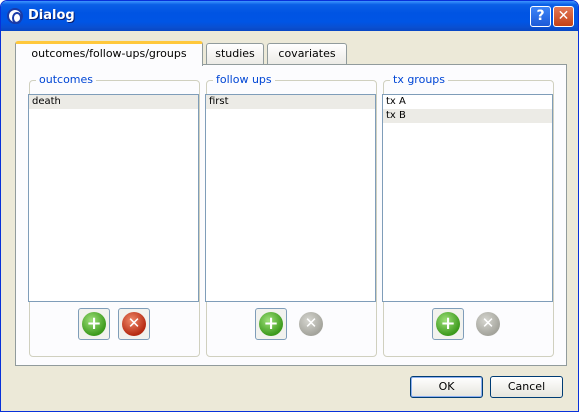  I want to click on outcomes-list: death, so click(113, 198).